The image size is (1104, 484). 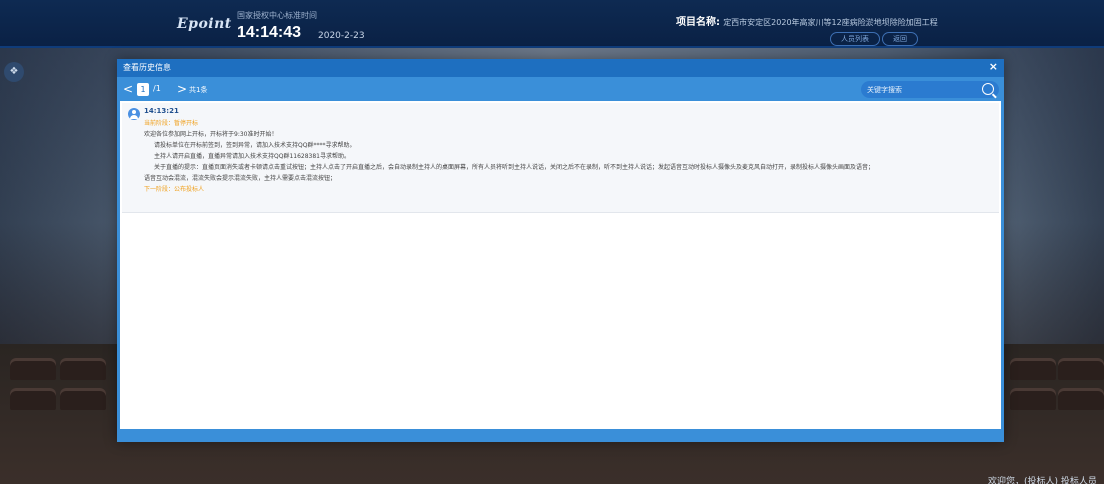 I want to click on current-stage: 当前阶段：暂停开标, so click(x=171, y=123).